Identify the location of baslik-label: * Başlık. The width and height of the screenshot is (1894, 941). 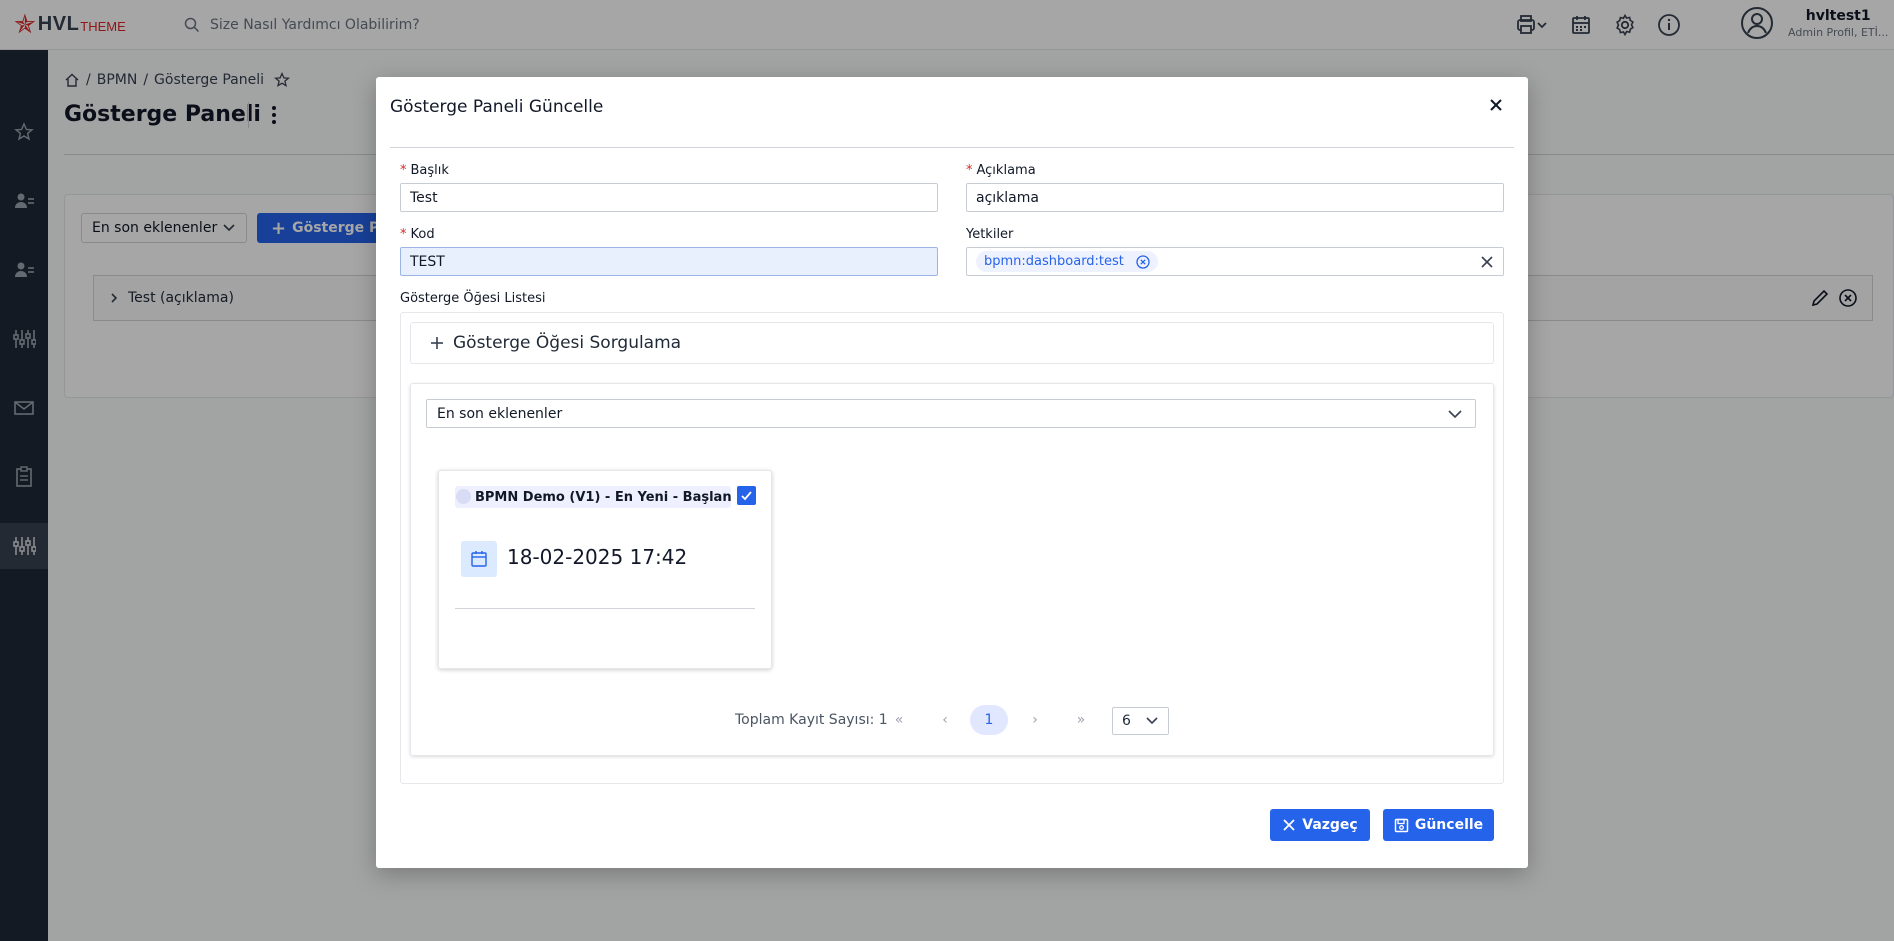
(424, 170).